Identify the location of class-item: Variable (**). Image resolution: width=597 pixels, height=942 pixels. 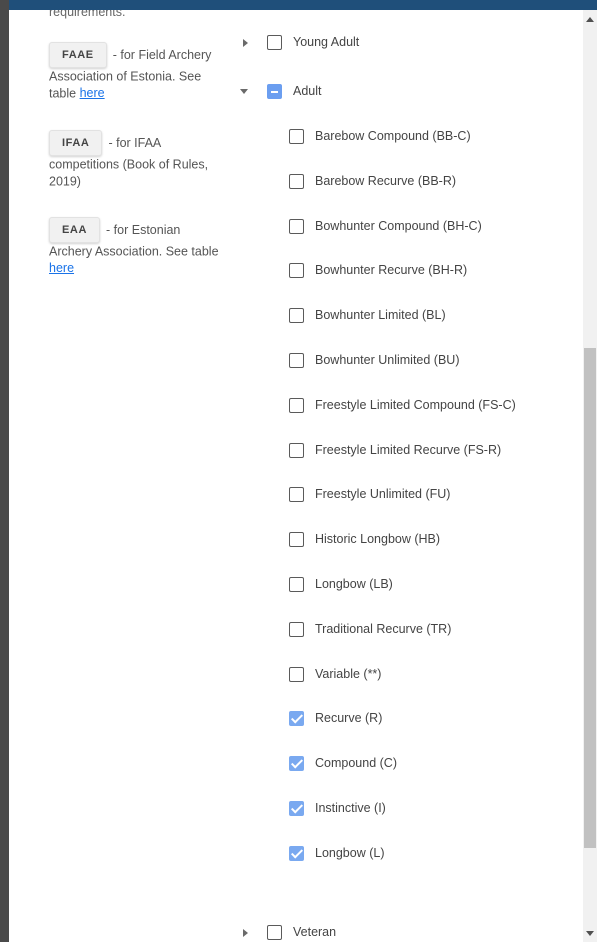
(429, 675).